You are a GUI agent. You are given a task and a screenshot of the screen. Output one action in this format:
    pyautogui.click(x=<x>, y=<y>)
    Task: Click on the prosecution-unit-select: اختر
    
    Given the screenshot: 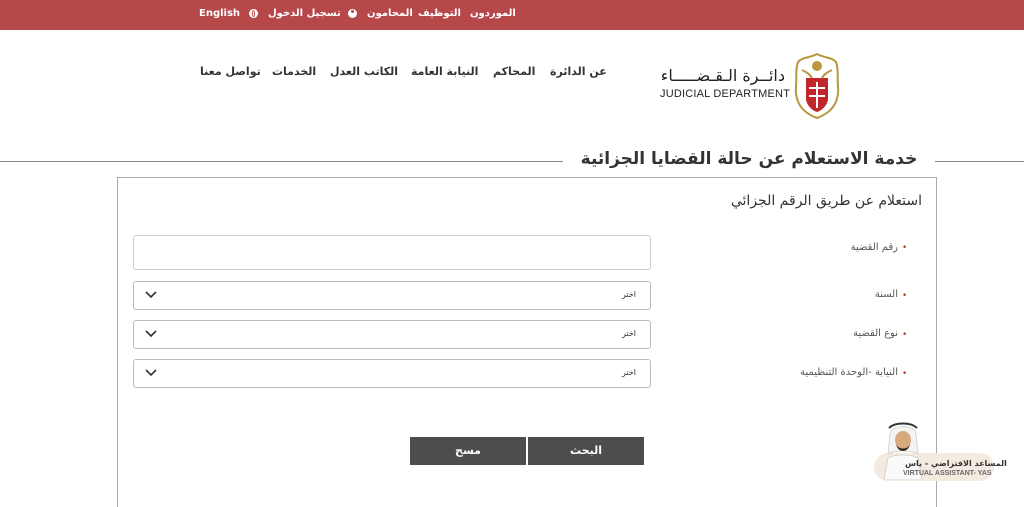 What is the action you would take?
    pyautogui.click(x=392, y=373)
    